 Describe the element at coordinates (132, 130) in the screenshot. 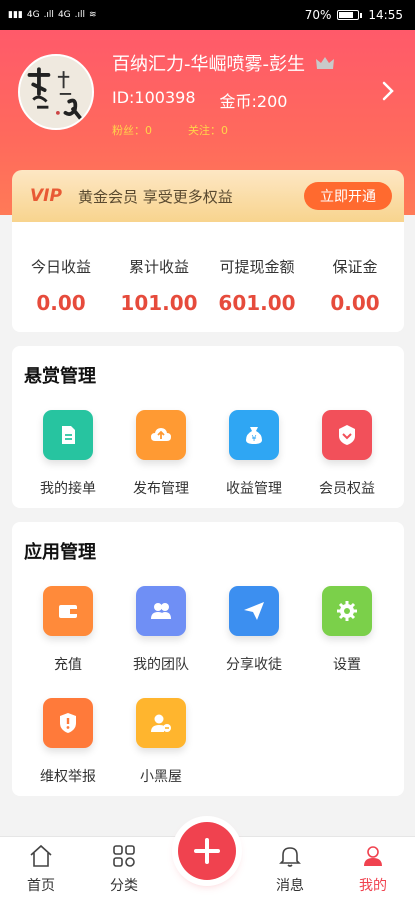

I see `fans-count: 粉丝：0` at that location.